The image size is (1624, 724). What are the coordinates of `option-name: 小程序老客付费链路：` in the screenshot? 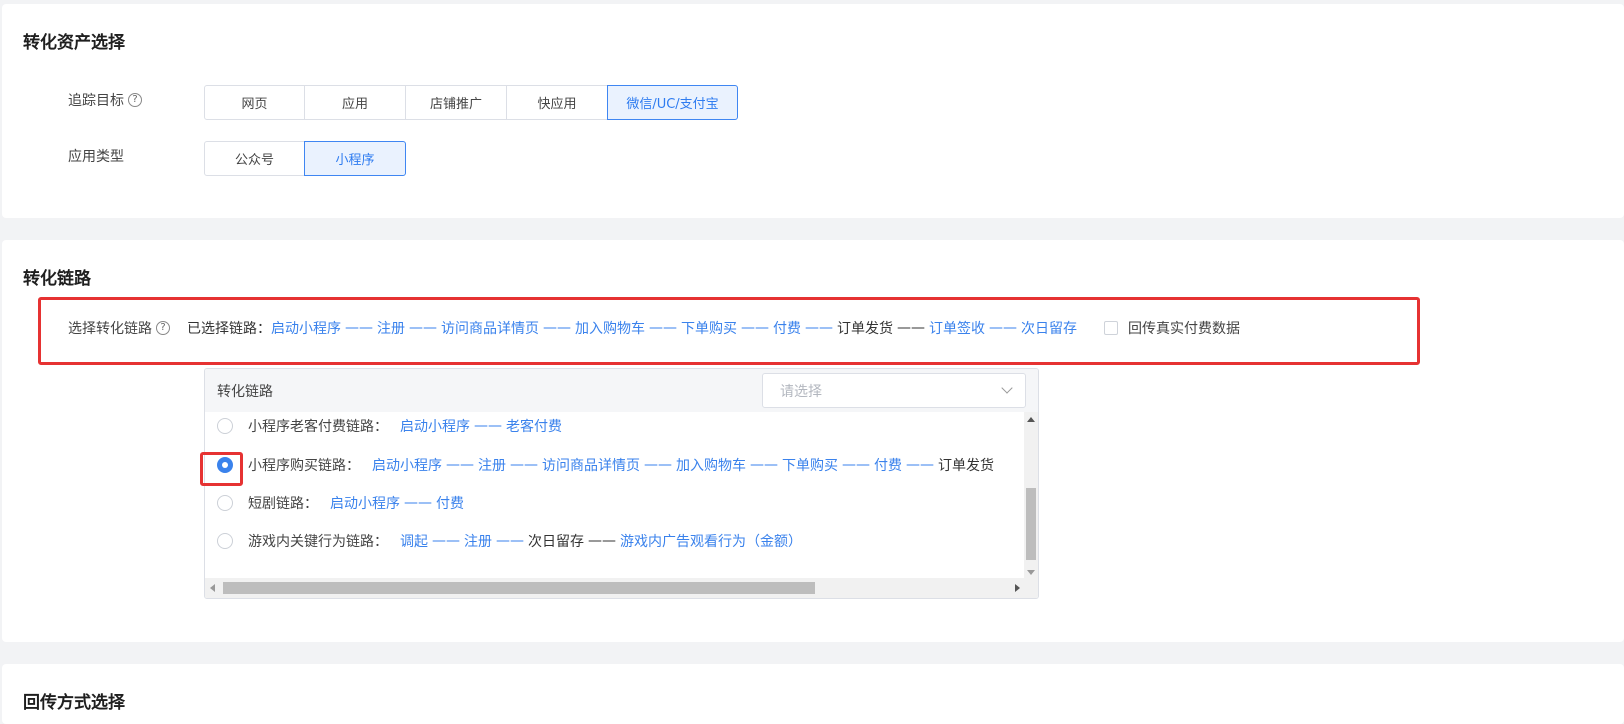 It's located at (318, 427).